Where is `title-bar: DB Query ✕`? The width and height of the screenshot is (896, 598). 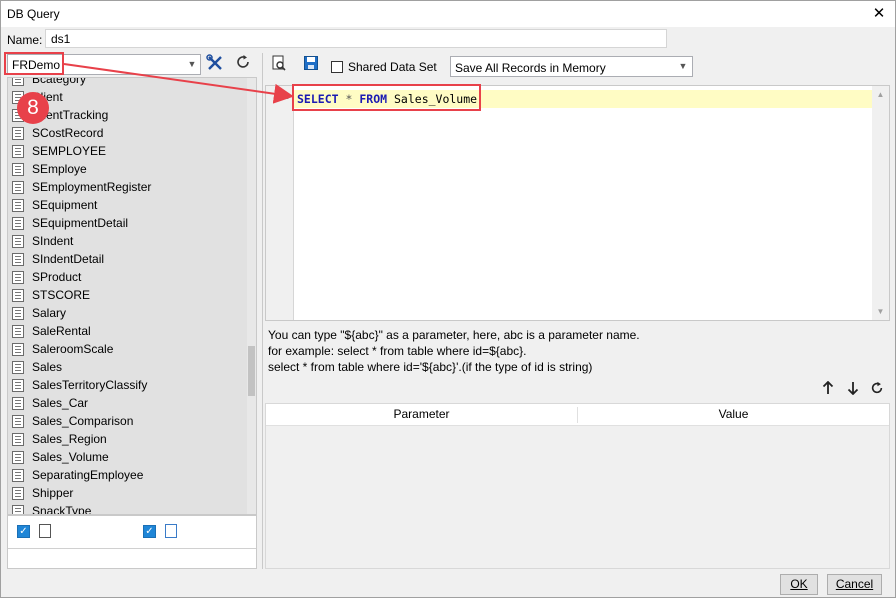 title-bar: DB Query ✕ is located at coordinates (448, 14).